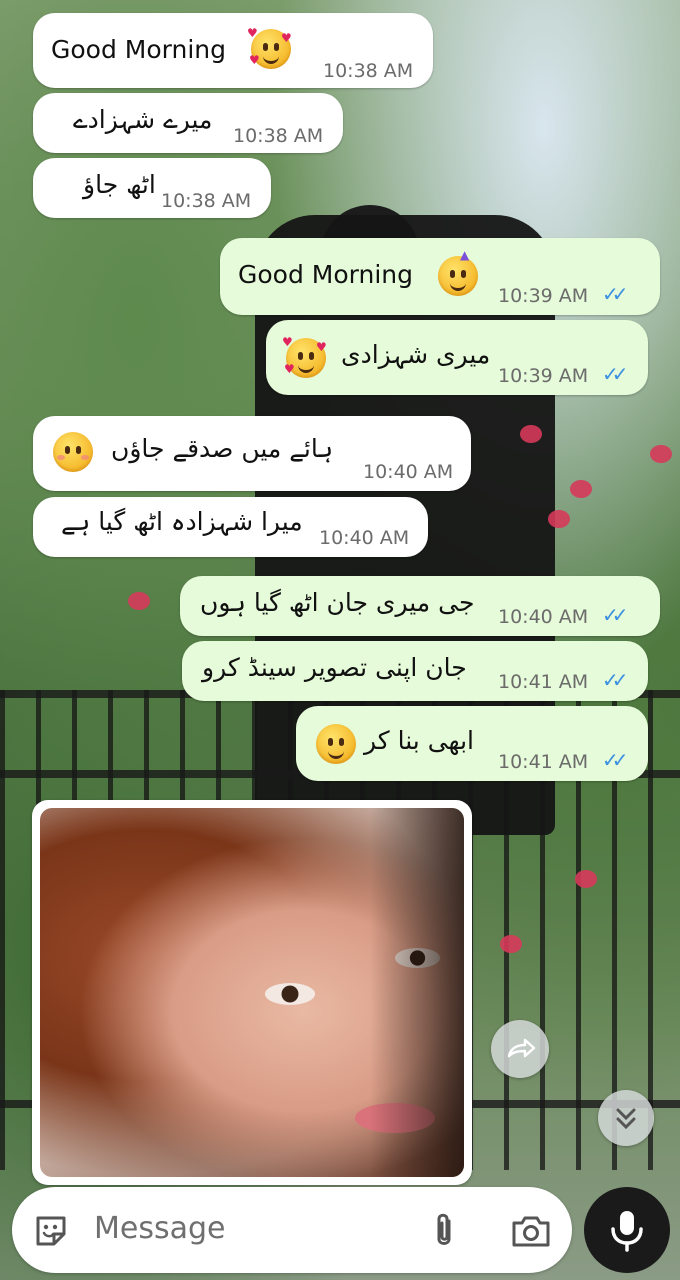 This screenshot has height=1280, width=680. I want to click on message-text: میرا شہزادہ اٹھ گیا ہے, so click(182, 521).